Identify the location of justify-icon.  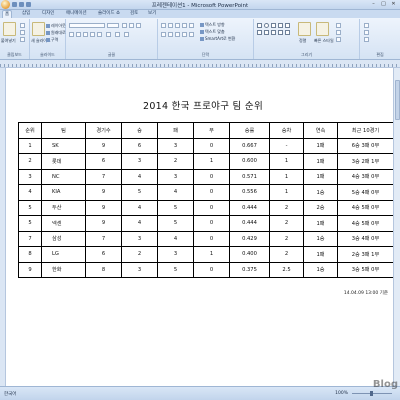
(184, 34).